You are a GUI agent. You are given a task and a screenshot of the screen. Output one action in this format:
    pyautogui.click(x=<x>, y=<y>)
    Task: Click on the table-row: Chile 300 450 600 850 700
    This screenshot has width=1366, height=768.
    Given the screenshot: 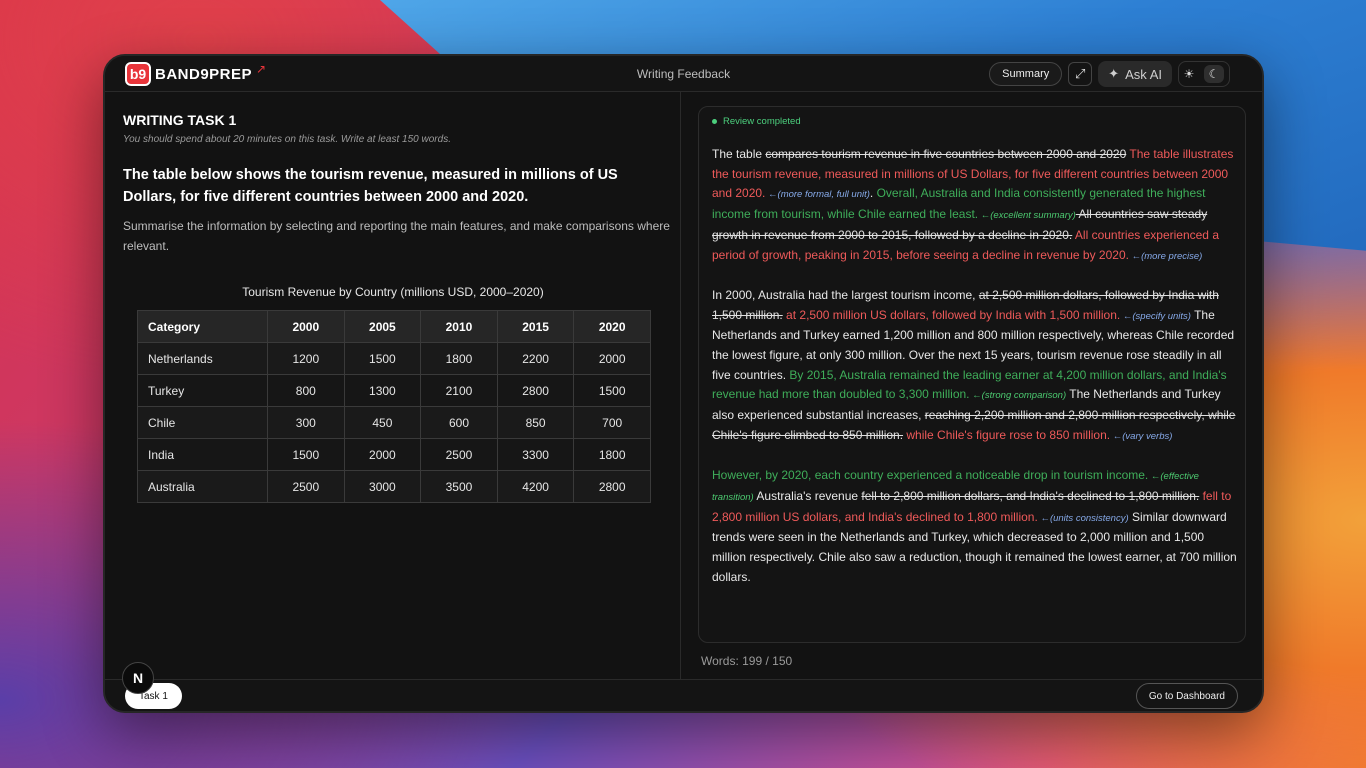 What is the action you would take?
    pyautogui.click(x=394, y=422)
    